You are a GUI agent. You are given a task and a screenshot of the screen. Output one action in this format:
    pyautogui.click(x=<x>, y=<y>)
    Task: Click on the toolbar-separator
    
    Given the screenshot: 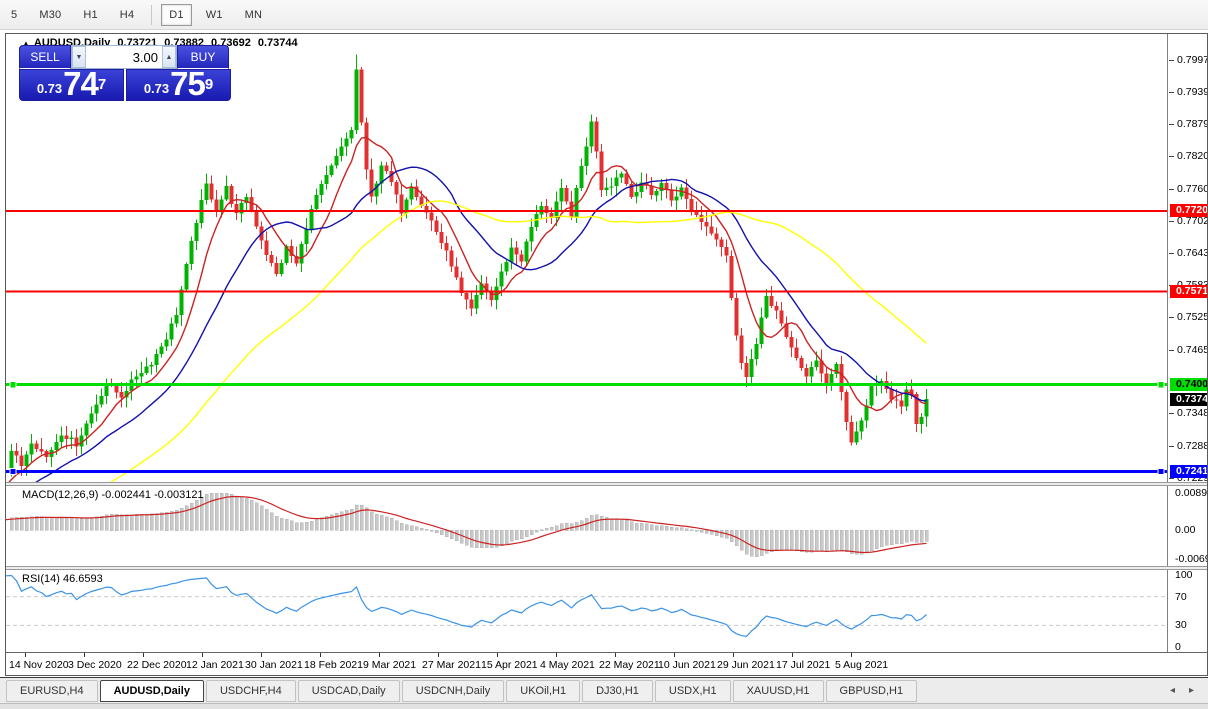 What is the action you would take?
    pyautogui.click(x=152, y=14)
    